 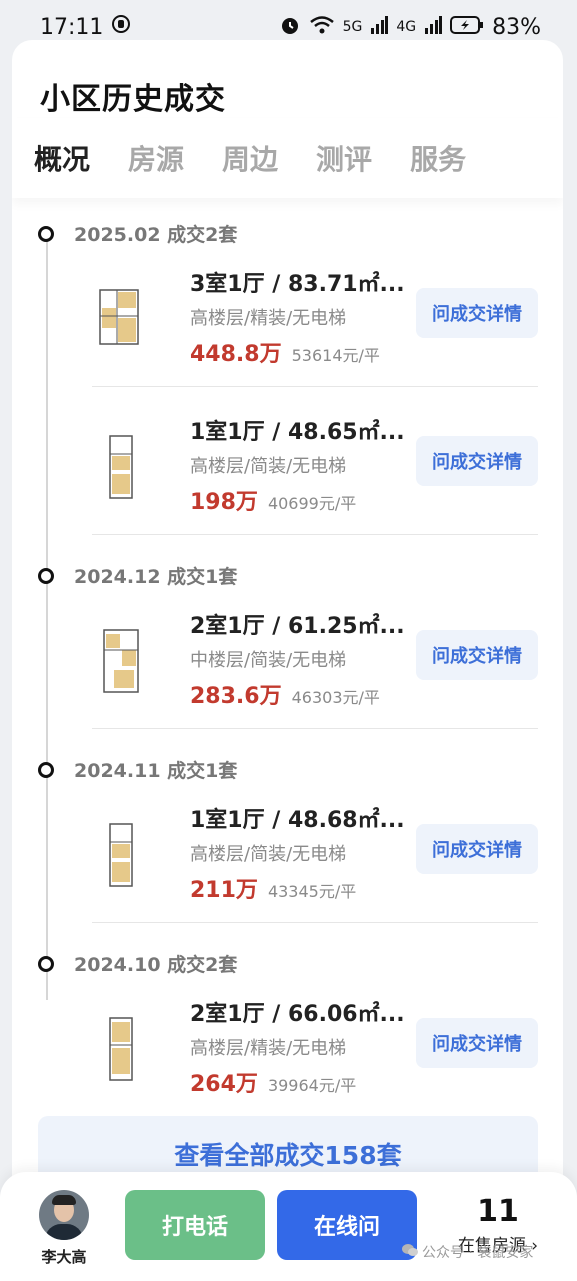 I want to click on group-label: 2025.02 成交2套, so click(x=156, y=235).